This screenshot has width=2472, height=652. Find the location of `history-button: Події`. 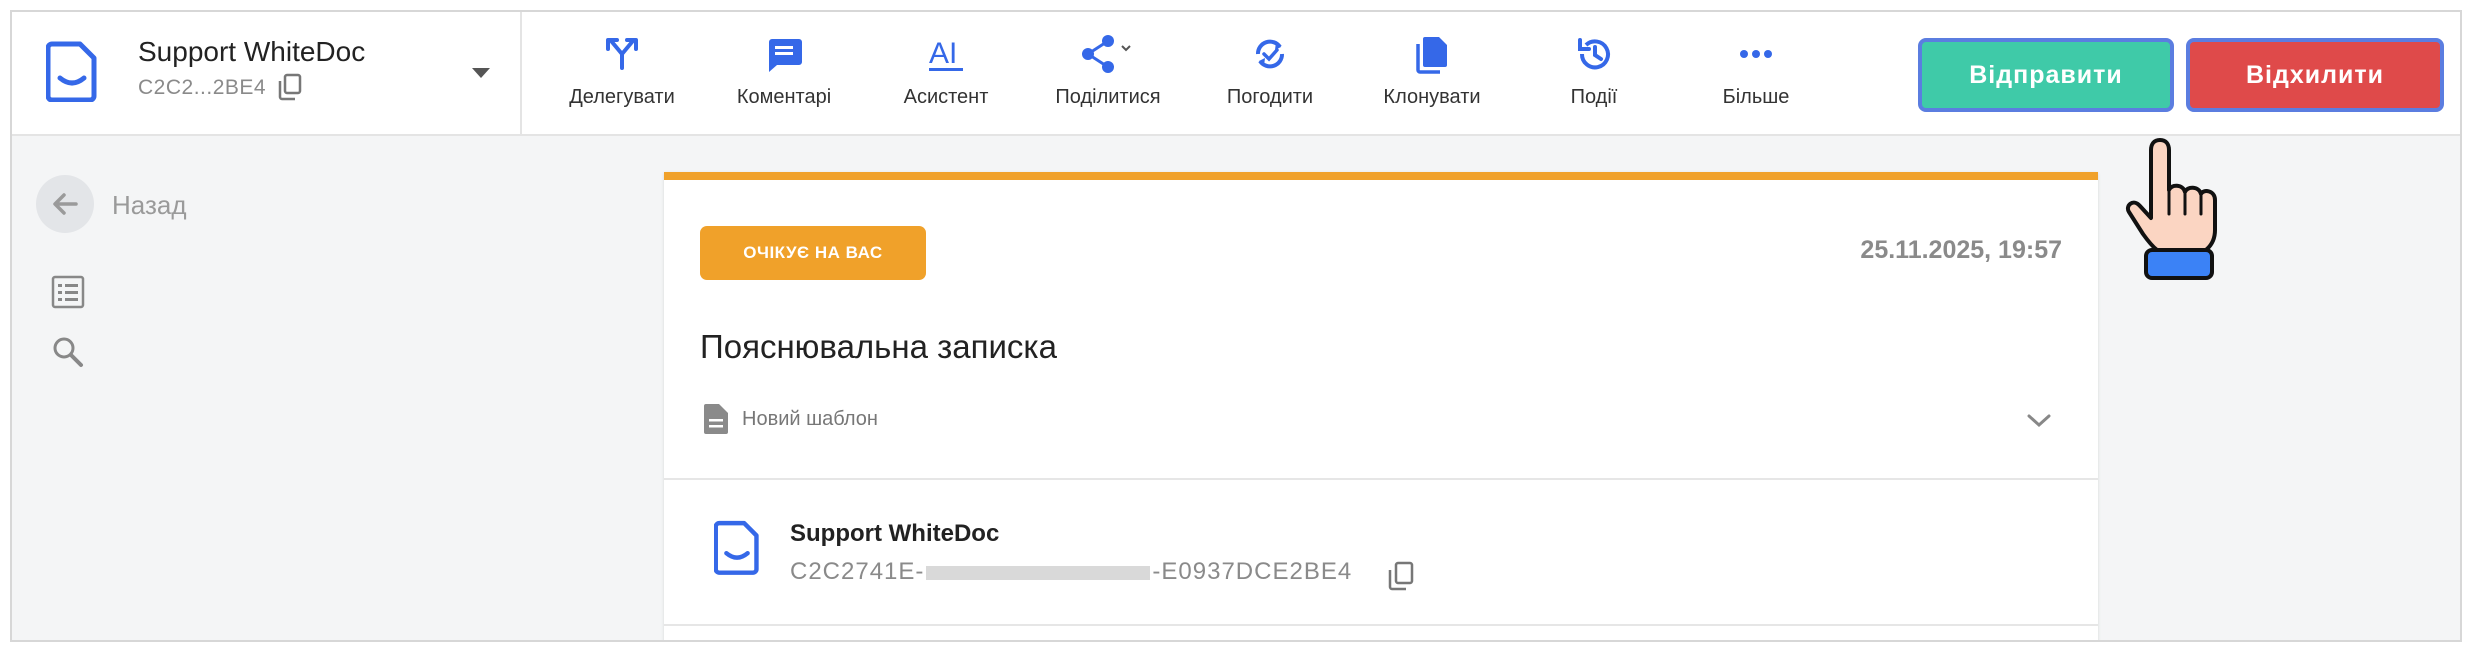

history-button: Події is located at coordinates (1594, 79).